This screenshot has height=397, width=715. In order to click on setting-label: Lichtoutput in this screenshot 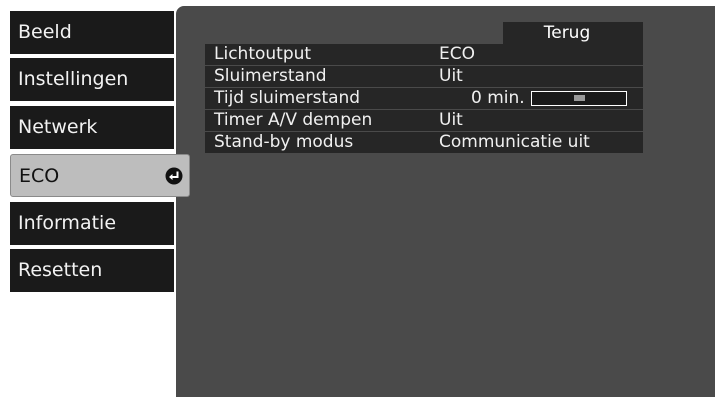, I will do `click(263, 54)`.